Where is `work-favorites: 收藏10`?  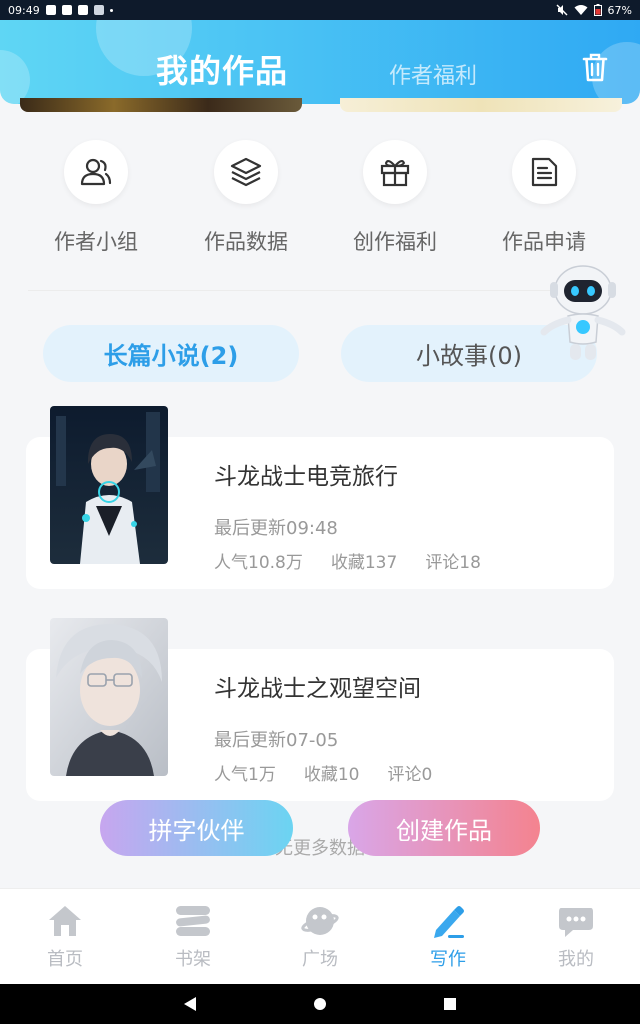 work-favorites: 收藏10 is located at coordinates (331, 775).